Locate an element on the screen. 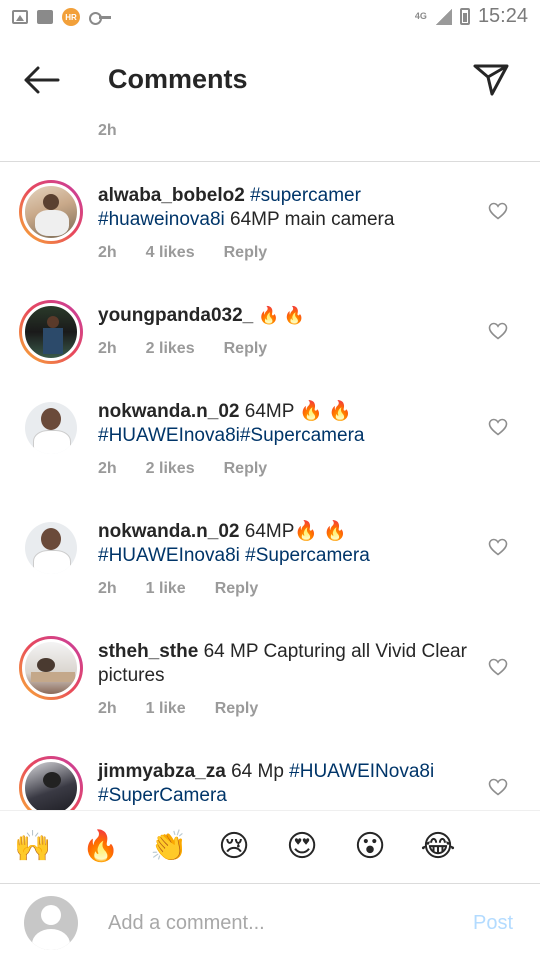  image-notification-icon is located at coordinates (20, 17).